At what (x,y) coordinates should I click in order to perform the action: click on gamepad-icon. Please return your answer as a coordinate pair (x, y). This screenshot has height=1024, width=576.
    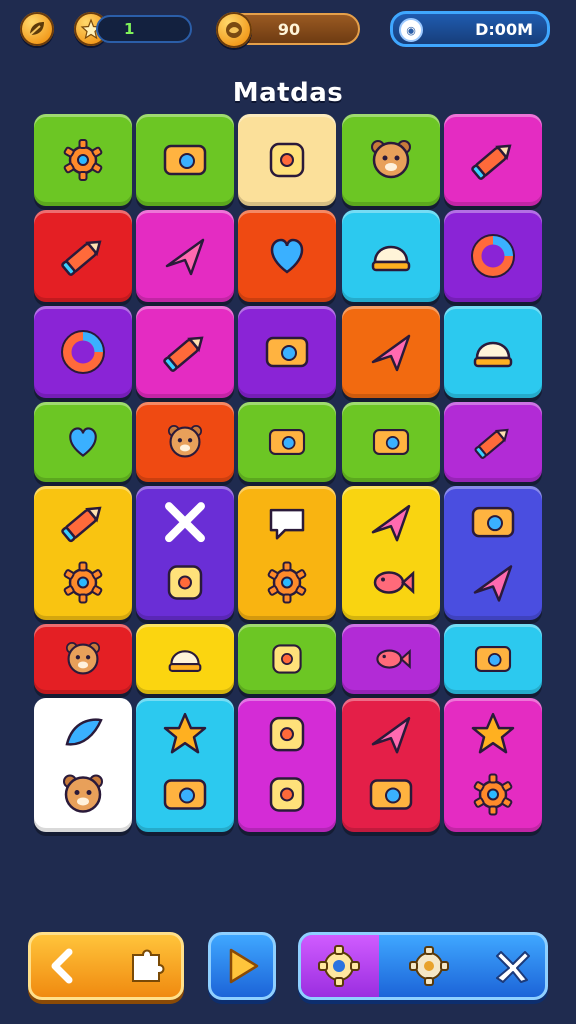
    Looking at the image, I should click on (391, 442).